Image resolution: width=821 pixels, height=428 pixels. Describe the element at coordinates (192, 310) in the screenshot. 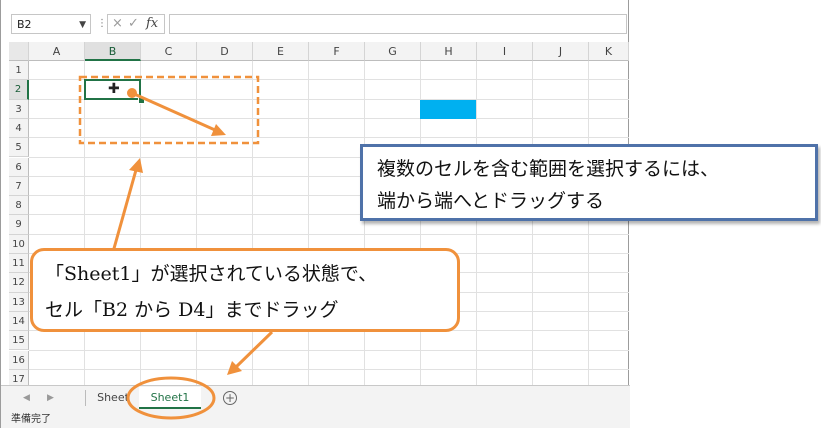

I see `callout-text: セル「B2 から D4」までドラッグ` at that location.